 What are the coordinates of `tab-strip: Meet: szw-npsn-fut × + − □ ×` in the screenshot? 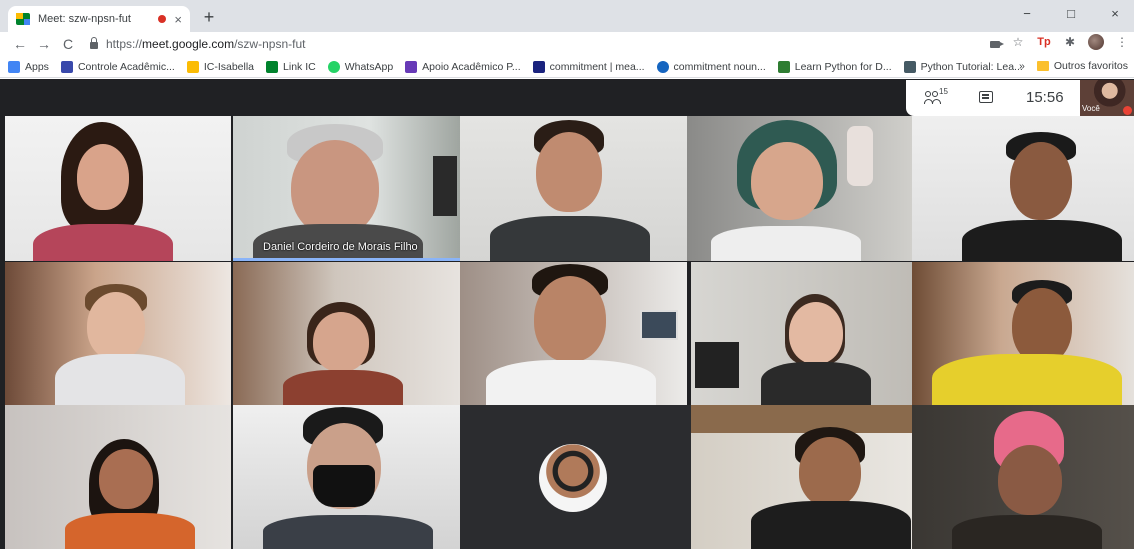 It's located at (567, 16).